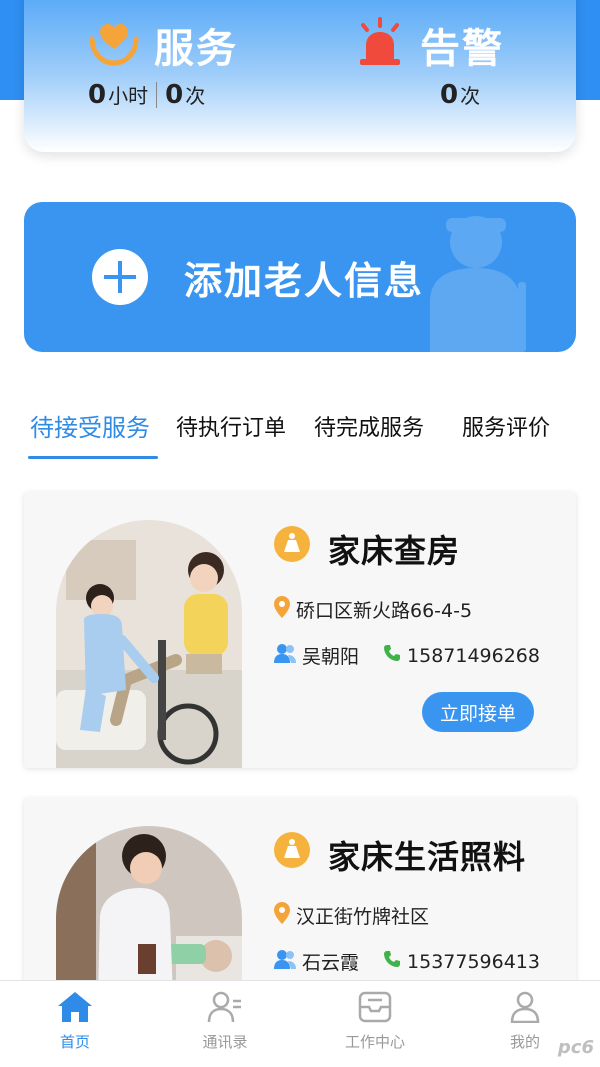  What do you see at coordinates (375, 1009) in the screenshot?
I see `work-center-icon` at bounding box center [375, 1009].